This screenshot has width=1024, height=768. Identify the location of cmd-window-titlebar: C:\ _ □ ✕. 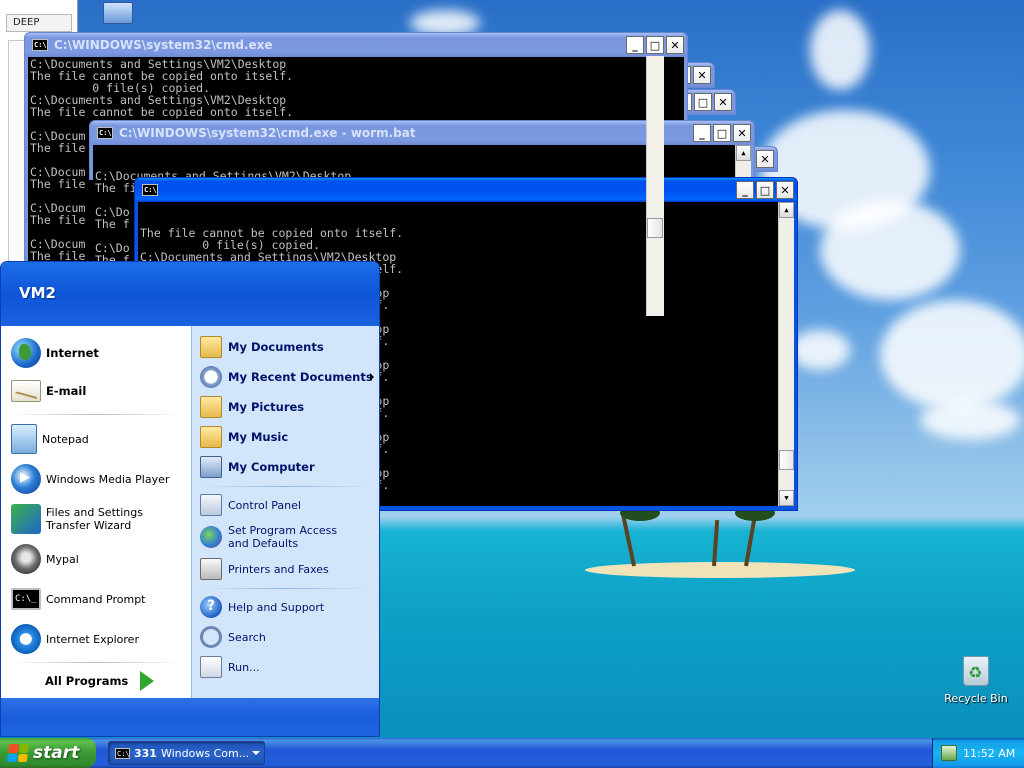
(466, 190).